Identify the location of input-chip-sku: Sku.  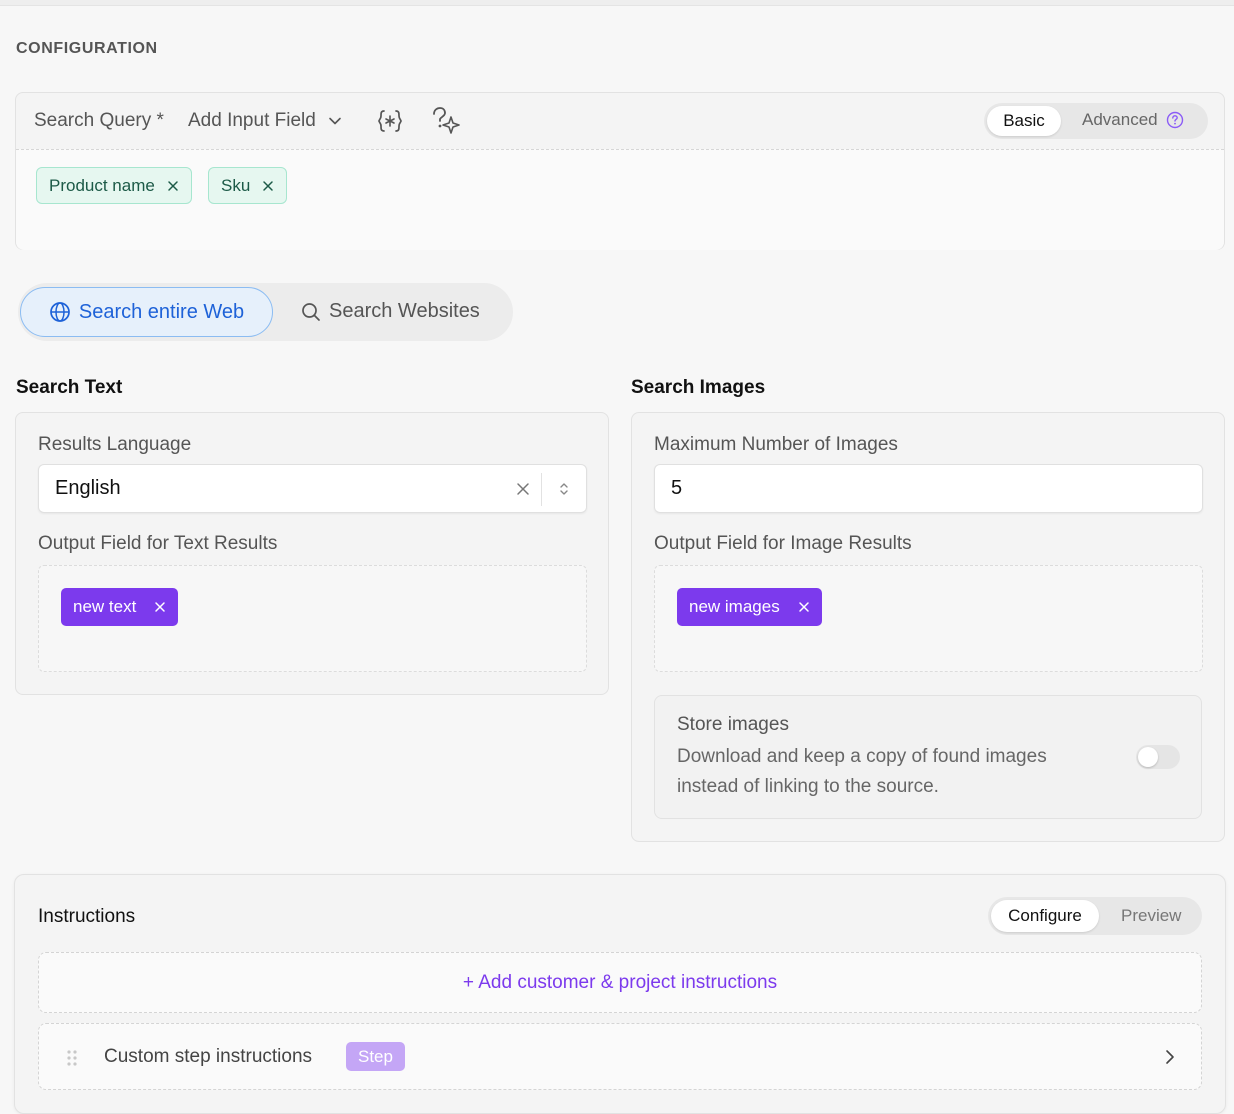
(248, 185).